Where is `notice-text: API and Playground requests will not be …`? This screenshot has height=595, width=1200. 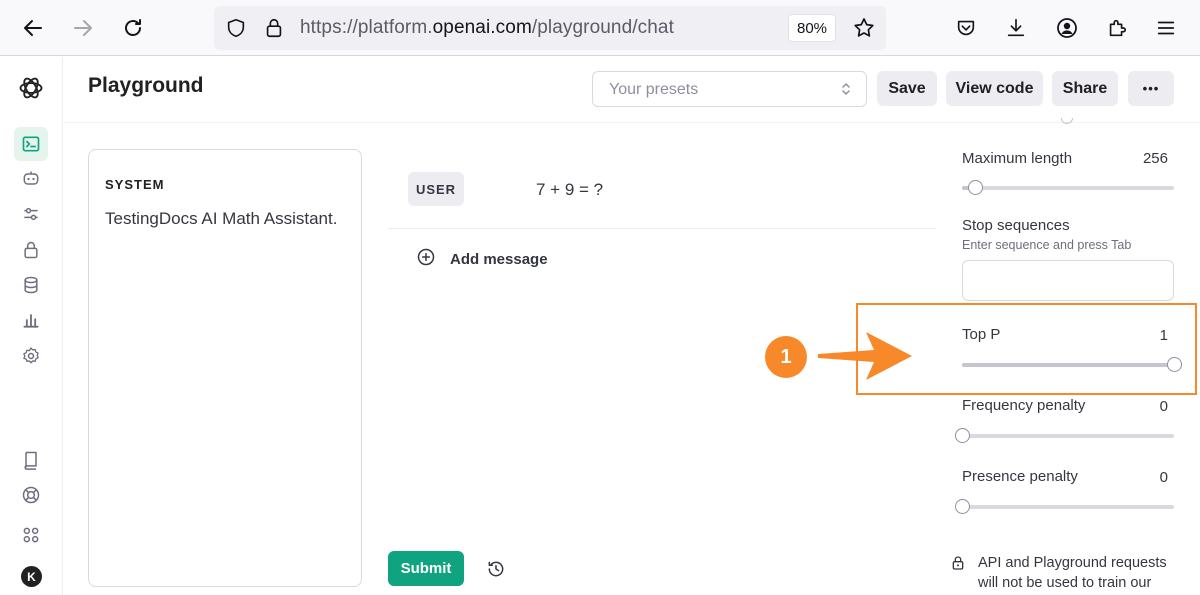 notice-text: API and Playground requests will not be … is located at coordinates (1072, 573).